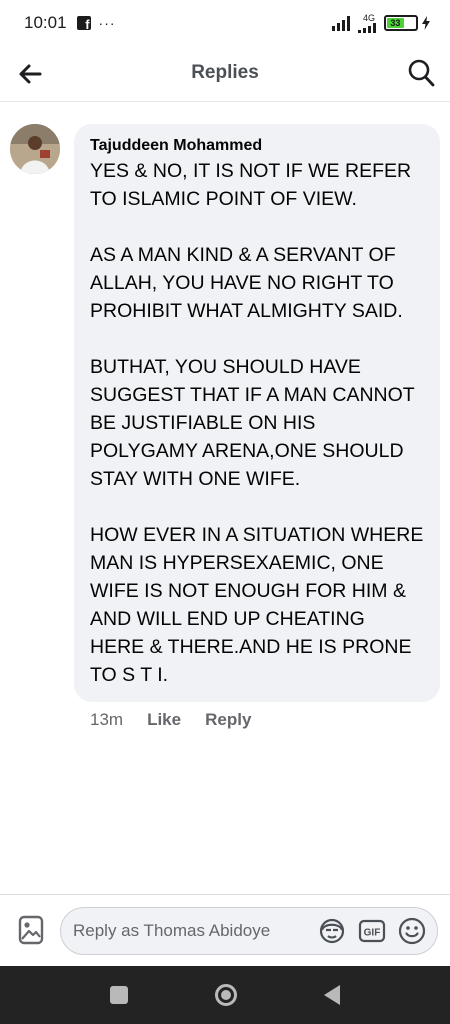 This screenshot has width=450, height=1024. I want to click on page-title: Replies, so click(225, 72).